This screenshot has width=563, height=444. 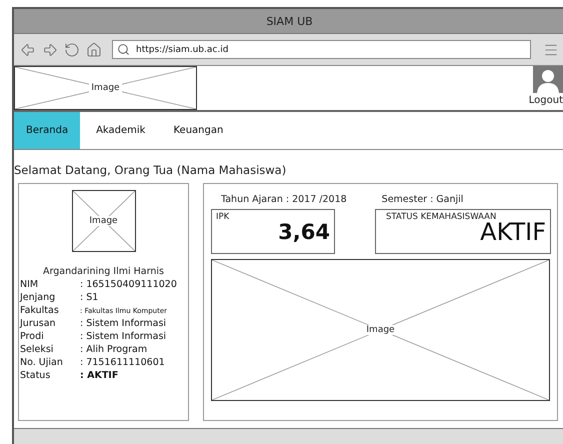 What do you see at coordinates (94, 50) in the screenshot?
I see `home-icon` at bounding box center [94, 50].